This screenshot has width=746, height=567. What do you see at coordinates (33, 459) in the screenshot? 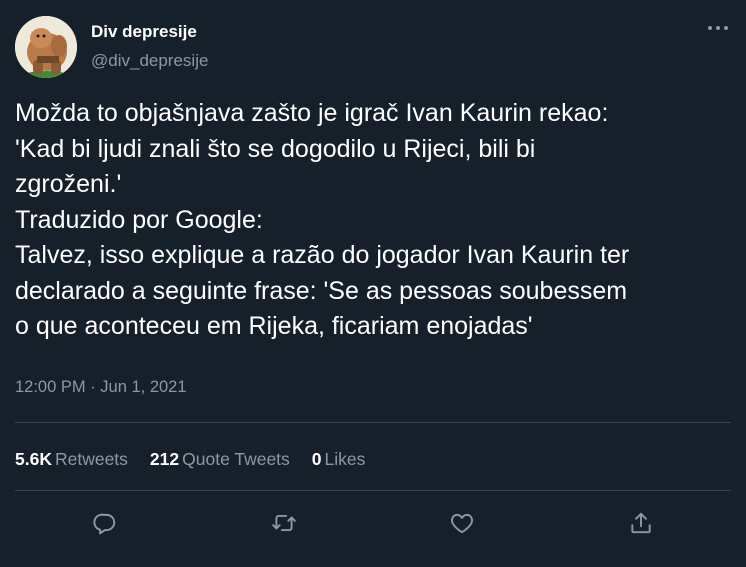
I see `retweets-count: 5.6K` at bounding box center [33, 459].